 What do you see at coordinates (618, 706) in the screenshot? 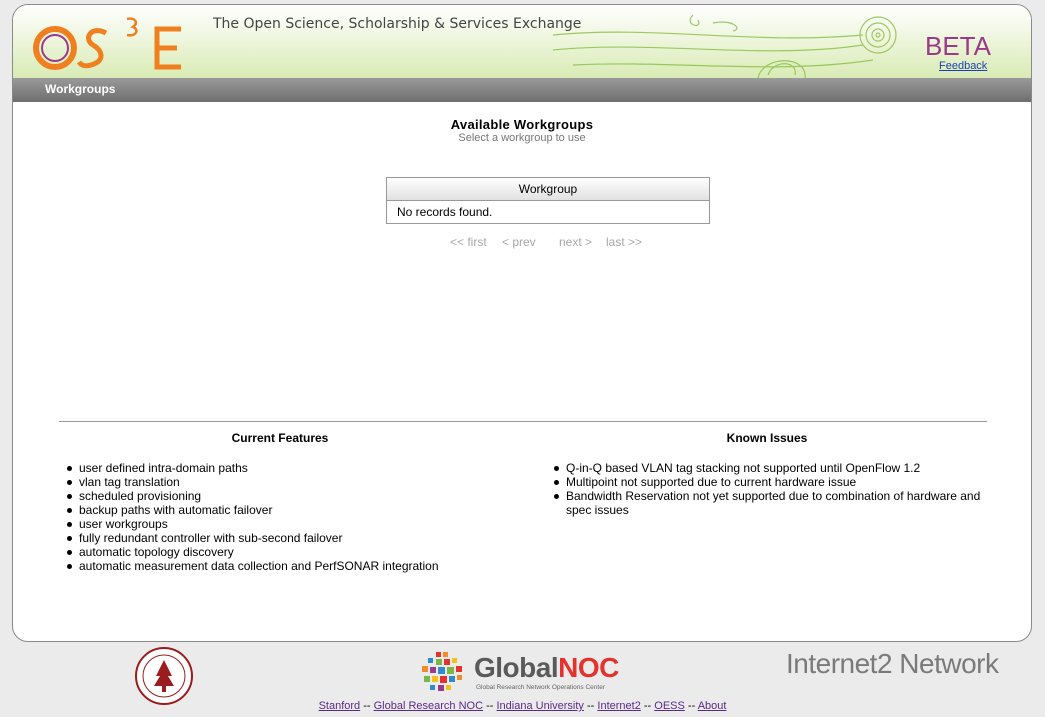
I see `footer-link-internet2: Internet2` at bounding box center [618, 706].